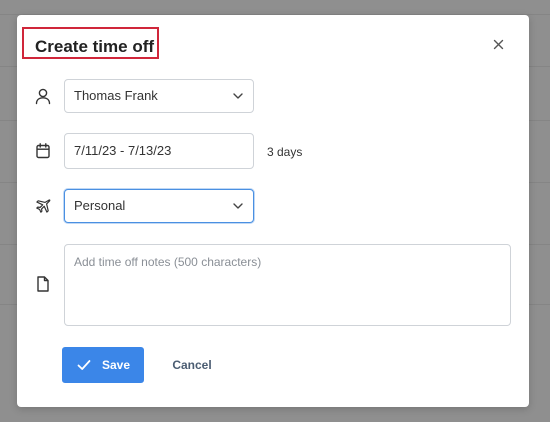  What do you see at coordinates (84, 365) in the screenshot?
I see `check-icon` at bounding box center [84, 365].